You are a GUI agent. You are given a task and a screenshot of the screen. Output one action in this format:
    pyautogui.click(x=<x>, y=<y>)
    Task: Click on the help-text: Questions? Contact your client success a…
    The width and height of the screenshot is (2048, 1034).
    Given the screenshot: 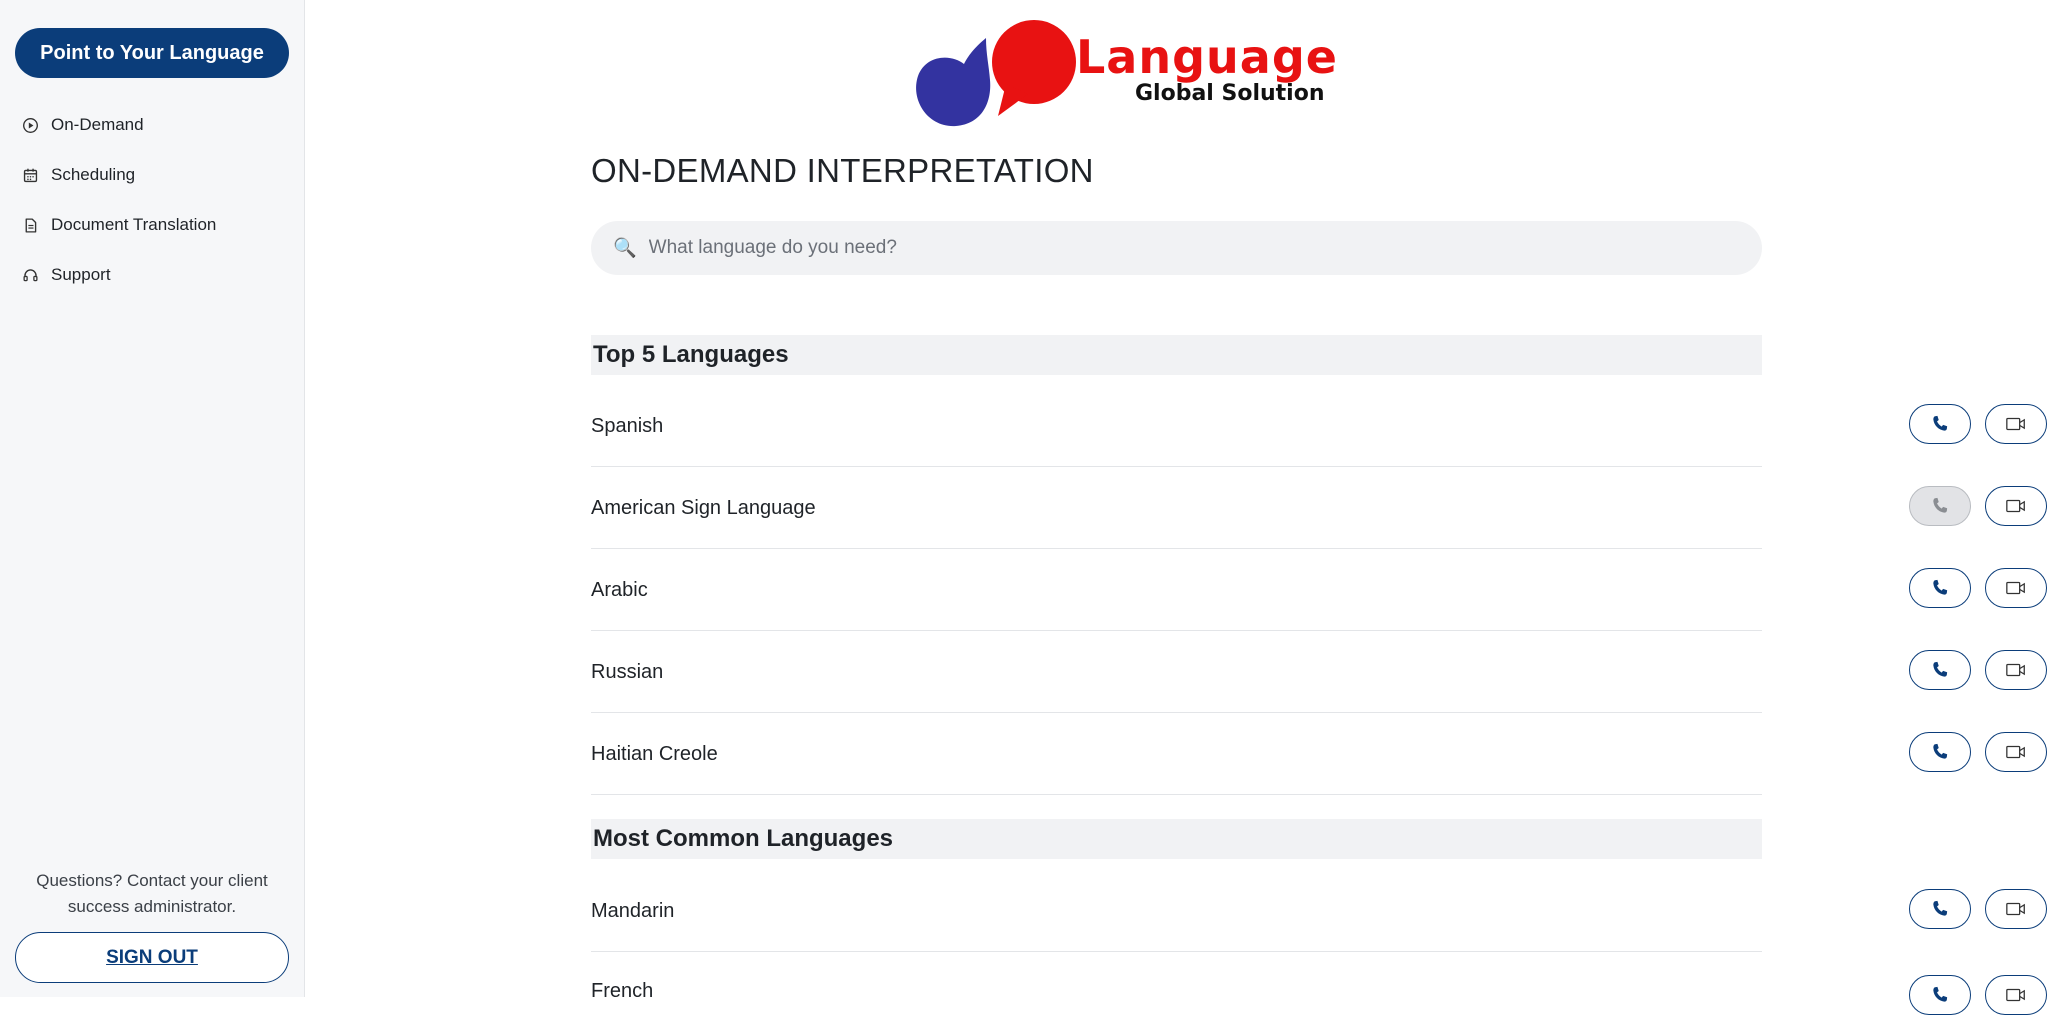 What is the action you would take?
    pyautogui.click(x=152, y=893)
    